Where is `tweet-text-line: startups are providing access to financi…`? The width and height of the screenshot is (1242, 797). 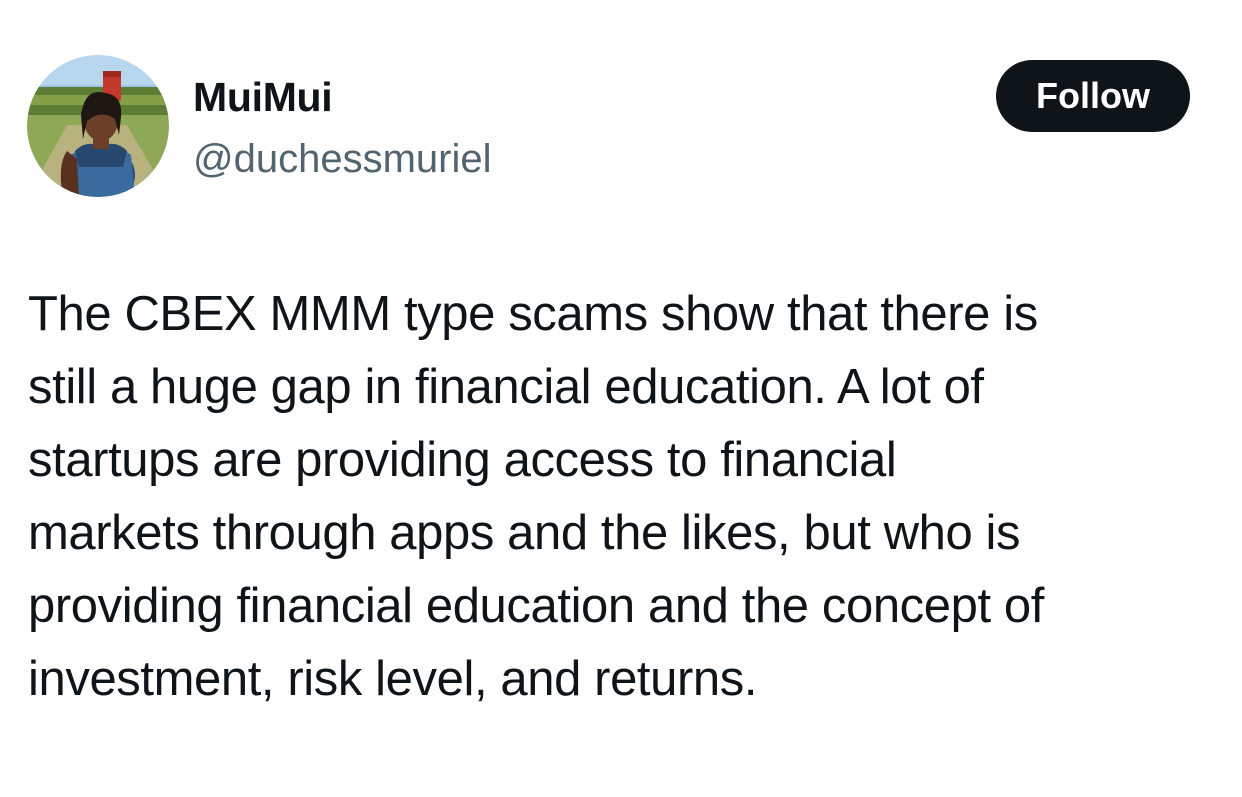 tweet-text-line: startups are providing access to financi… is located at coordinates (462, 460).